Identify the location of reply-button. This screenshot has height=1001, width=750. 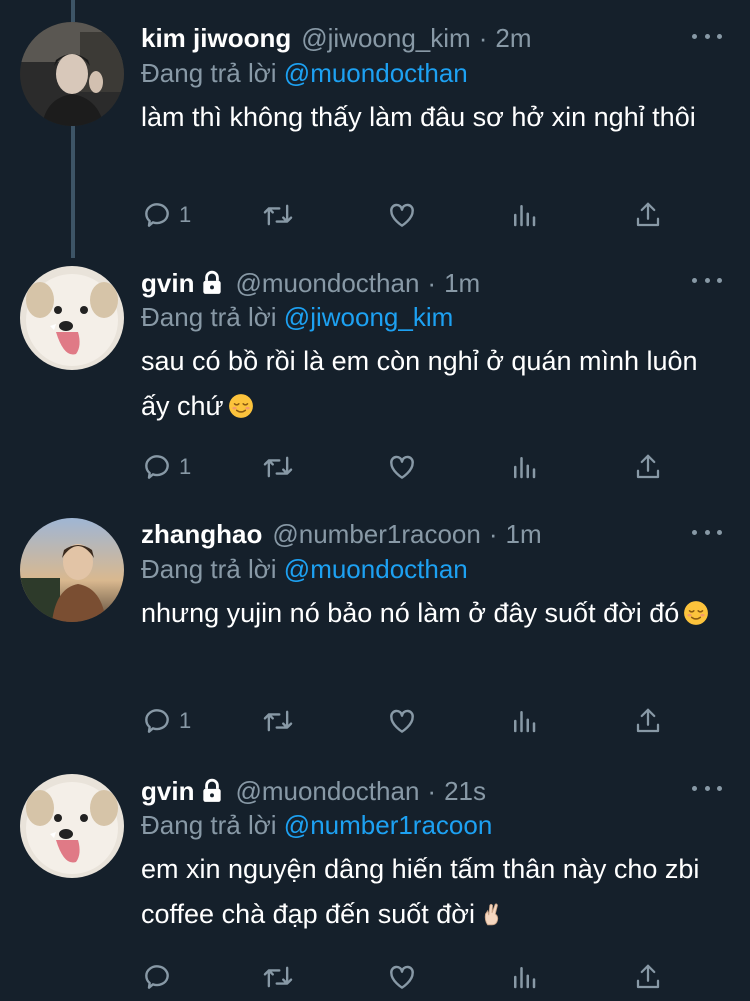
(160, 977).